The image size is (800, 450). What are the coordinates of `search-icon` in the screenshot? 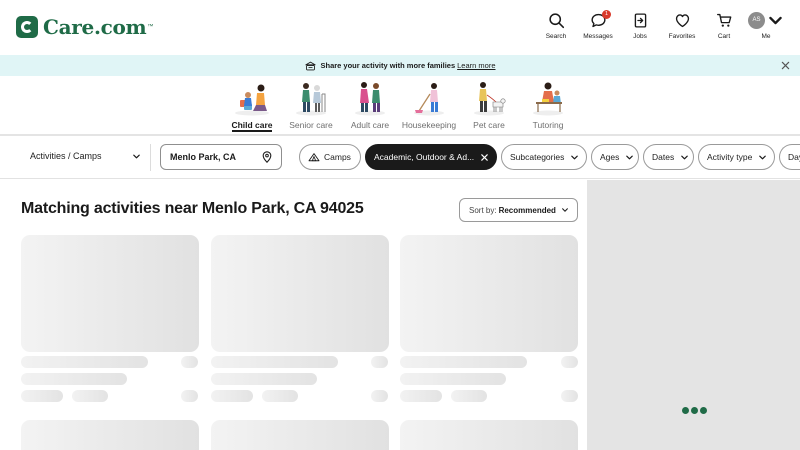 It's located at (556, 21).